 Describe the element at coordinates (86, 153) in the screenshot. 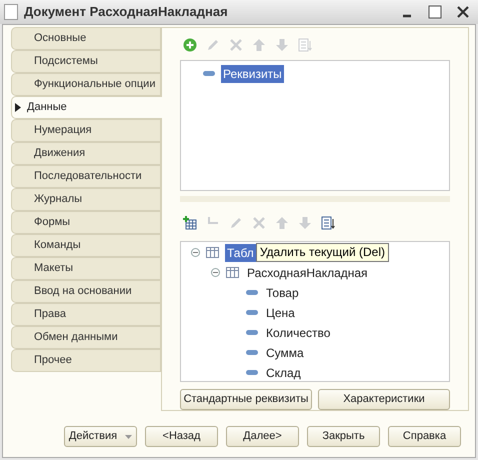

I see `side-tab: Движения` at that location.